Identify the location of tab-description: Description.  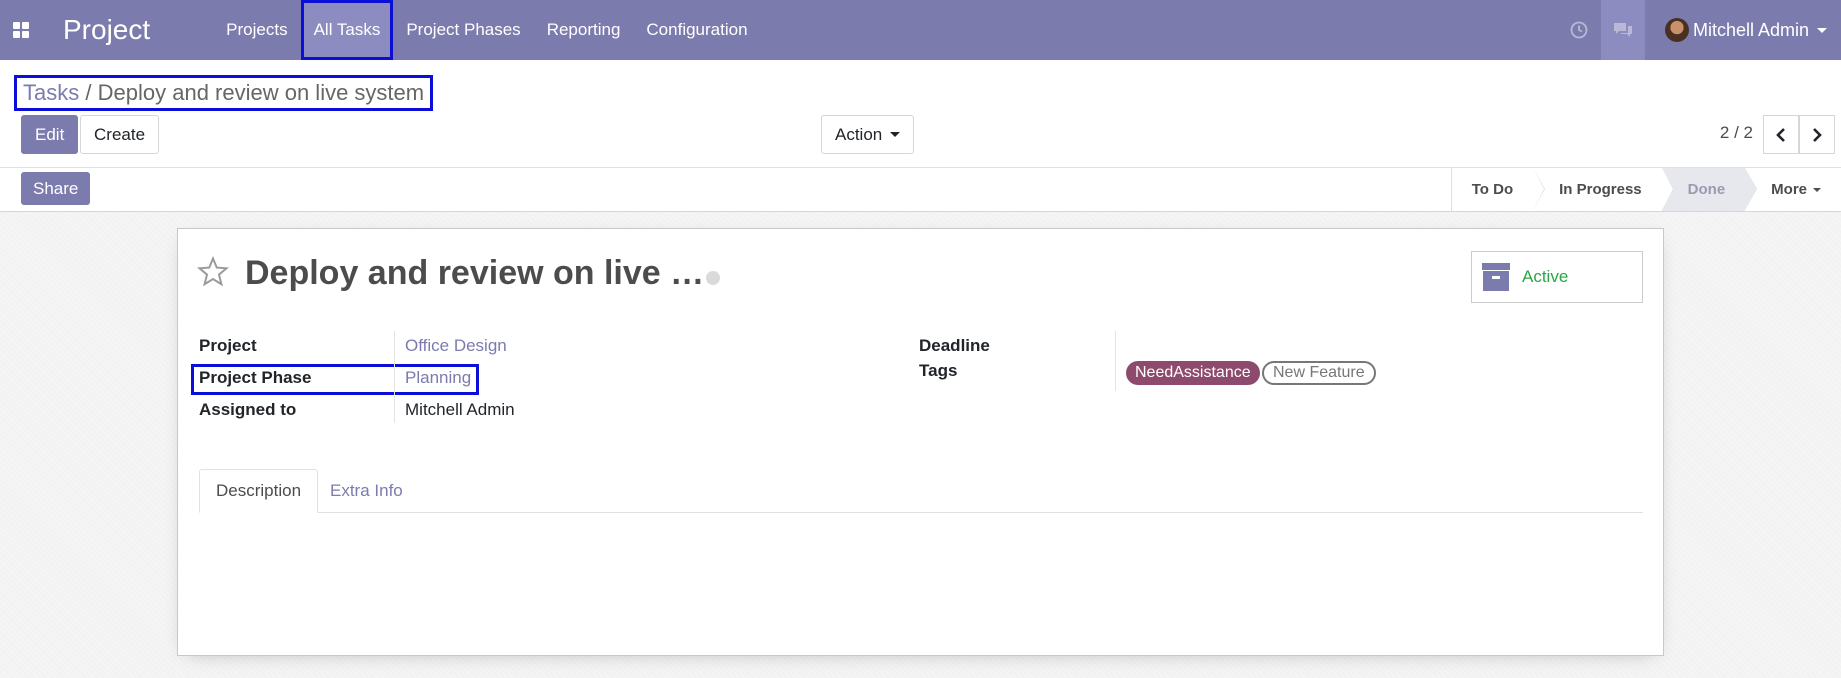
(259, 491).